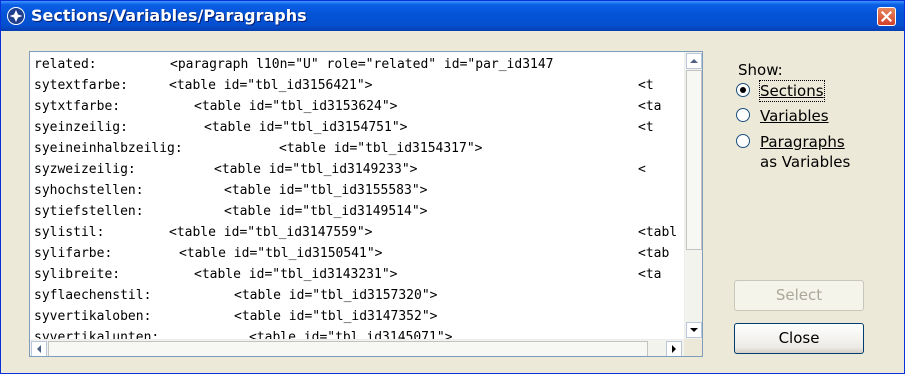 The height and width of the screenshot is (374, 905). Describe the element at coordinates (805, 162) in the screenshot. I see `radio-paragraphs-label-line2: as Variables` at that location.